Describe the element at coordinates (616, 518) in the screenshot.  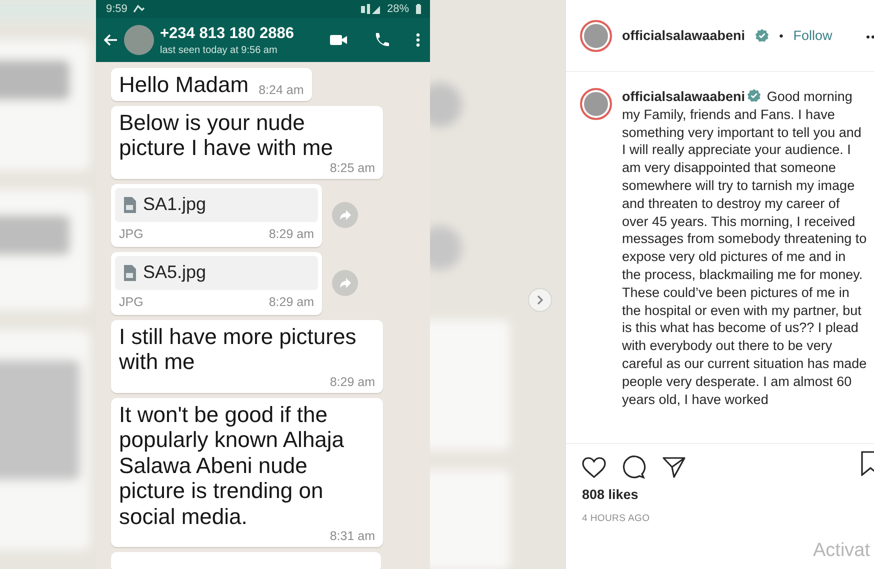
I see `post-time: 4 HOURS AGO` at that location.